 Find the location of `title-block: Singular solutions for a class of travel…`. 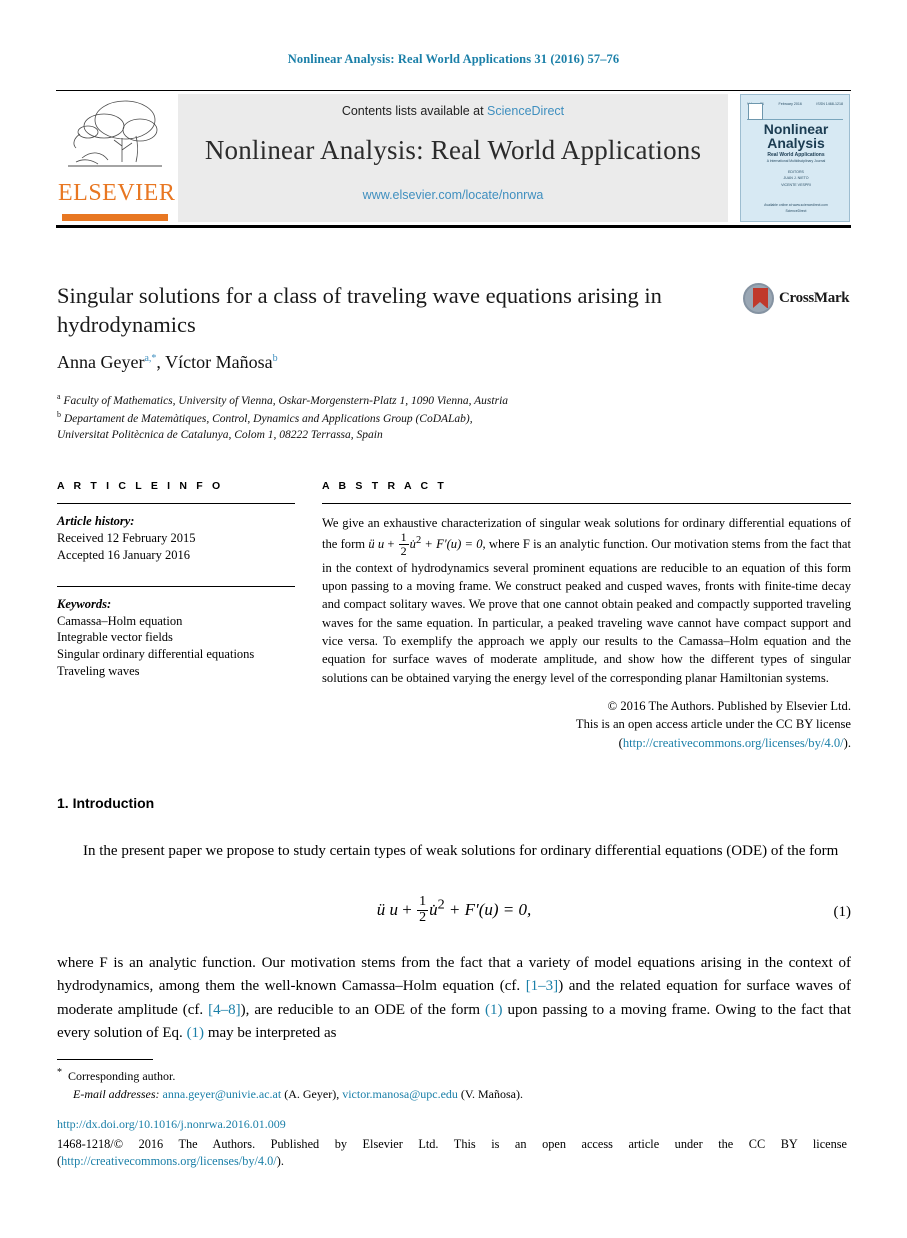

title-block: Singular solutions for a class of travel… is located at coordinates (395, 311).